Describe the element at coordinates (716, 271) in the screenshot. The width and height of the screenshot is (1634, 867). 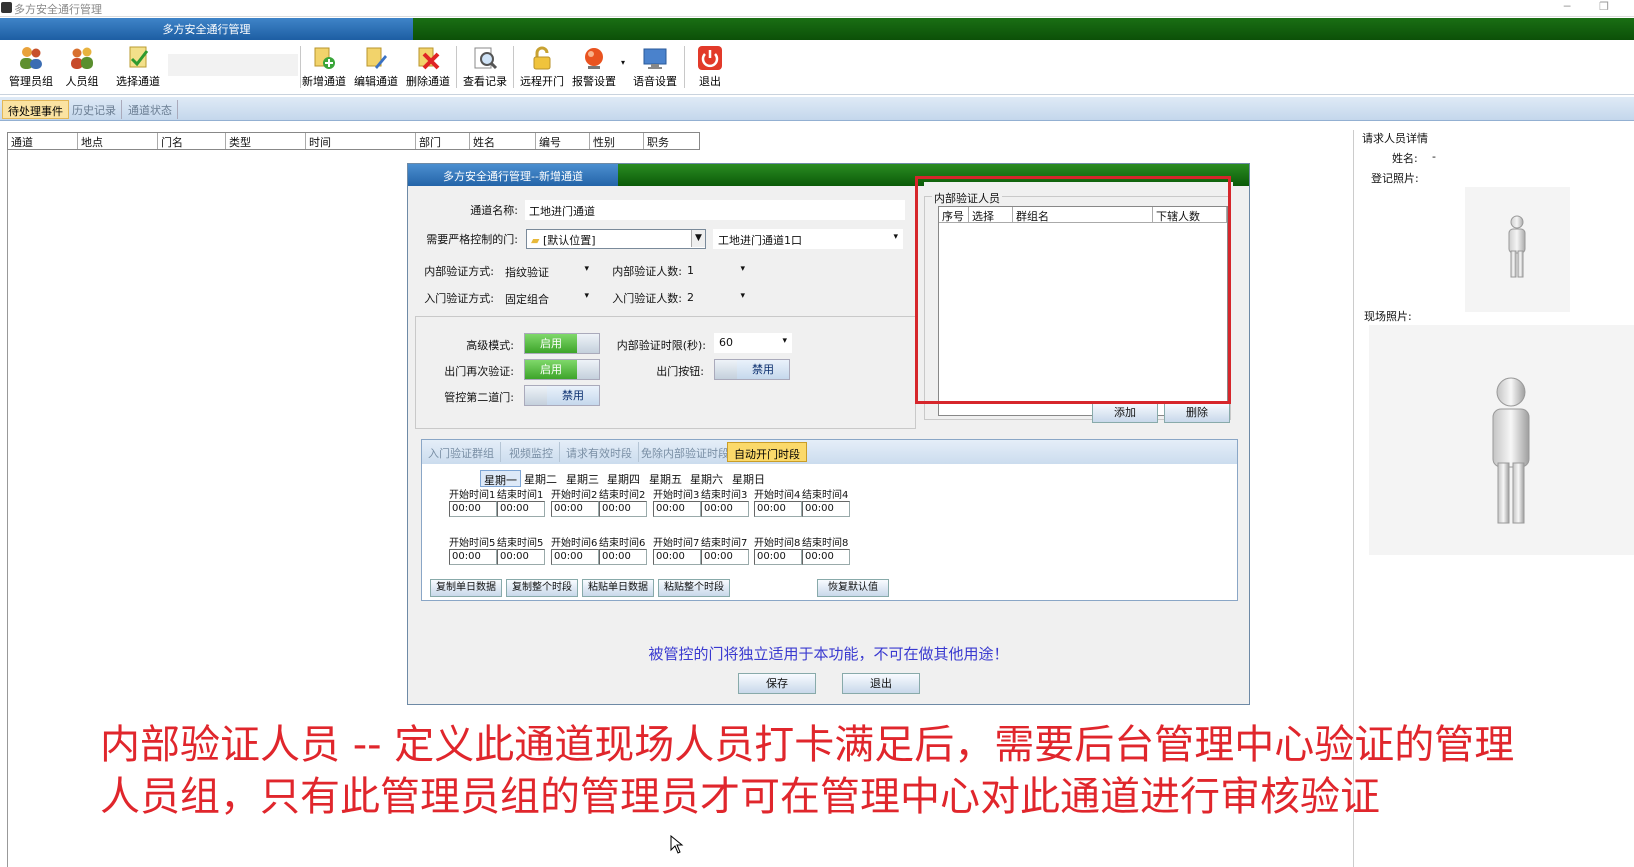
I see `internal-count-select: 1 ▾` at that location.